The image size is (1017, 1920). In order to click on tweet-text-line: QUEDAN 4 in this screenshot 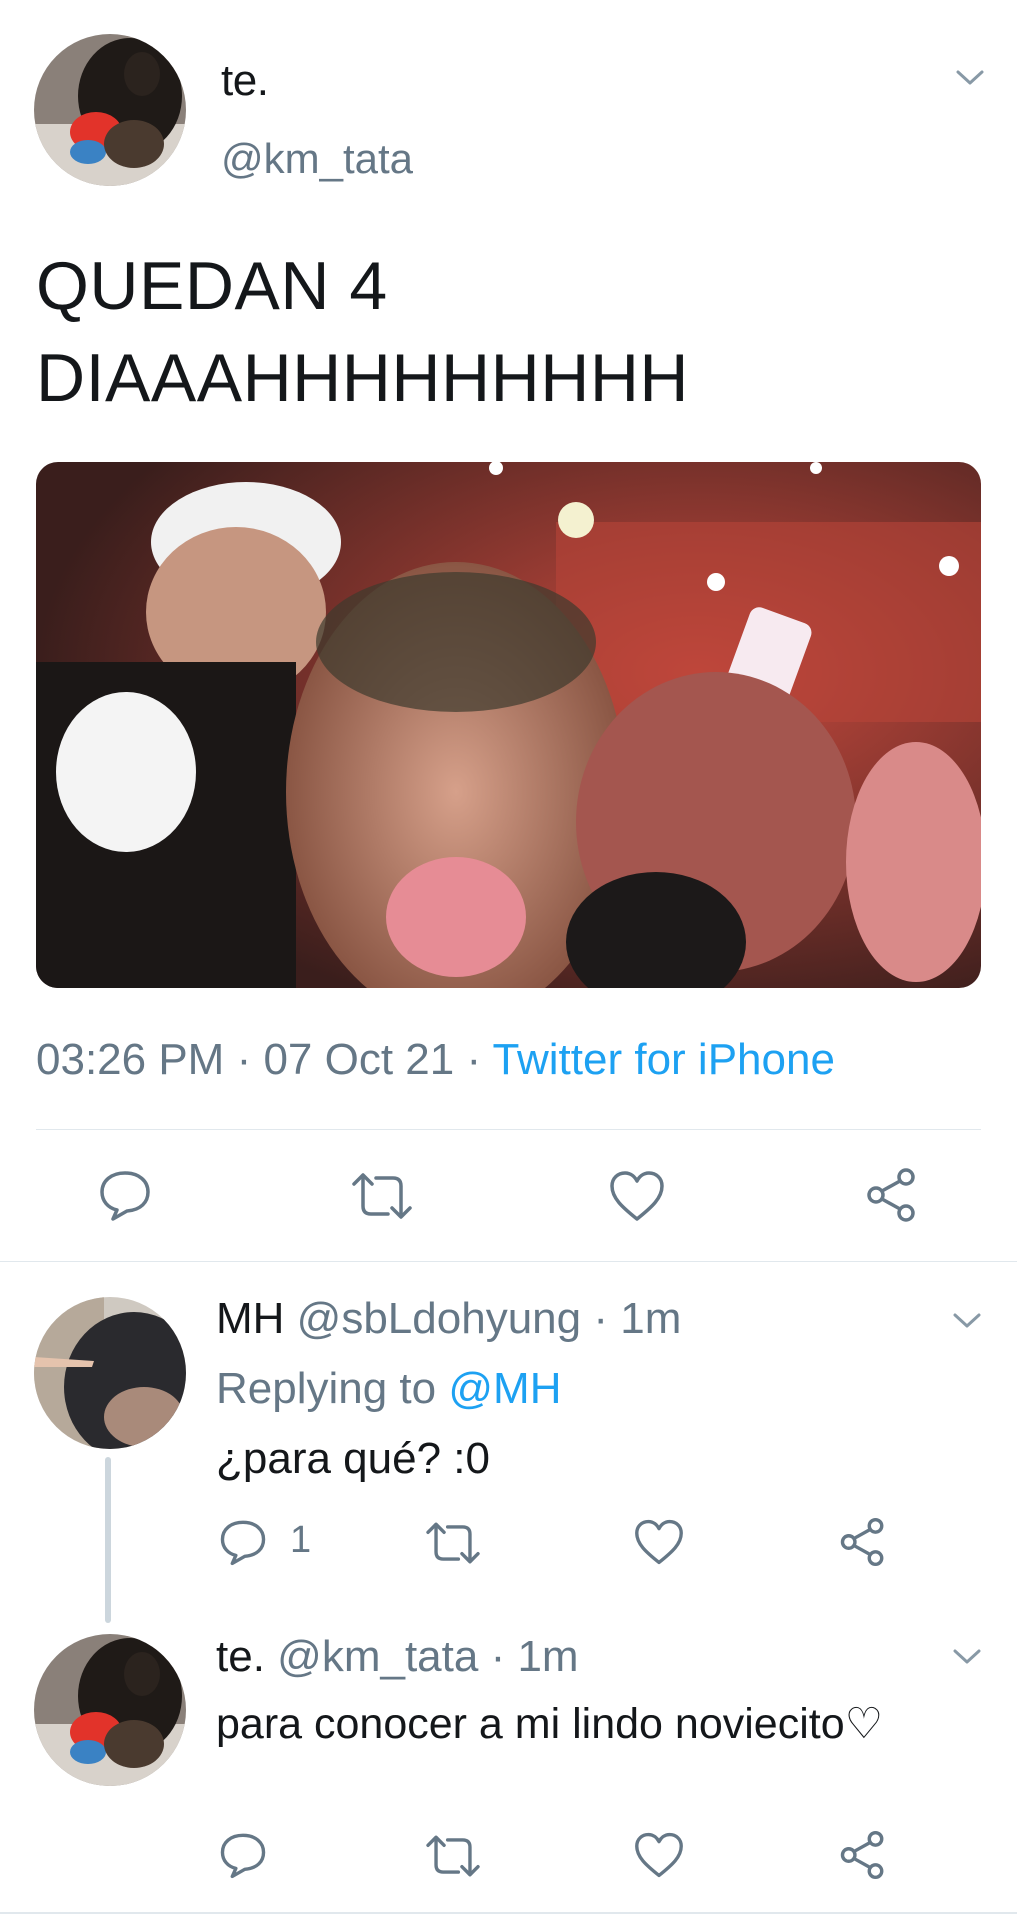, I will do `click(212, 286)`.